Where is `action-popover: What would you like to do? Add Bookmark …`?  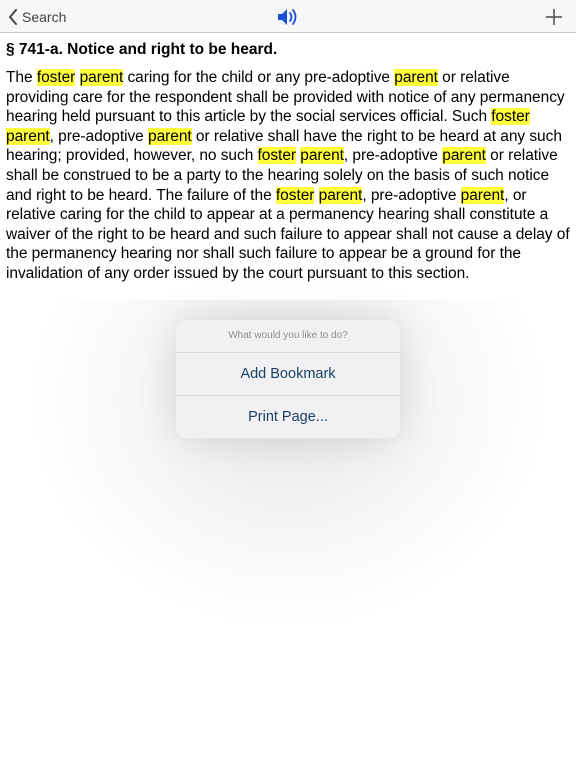
action-popover: What would you like to do? Add Bookmark … is located at coordinates (288, 379).